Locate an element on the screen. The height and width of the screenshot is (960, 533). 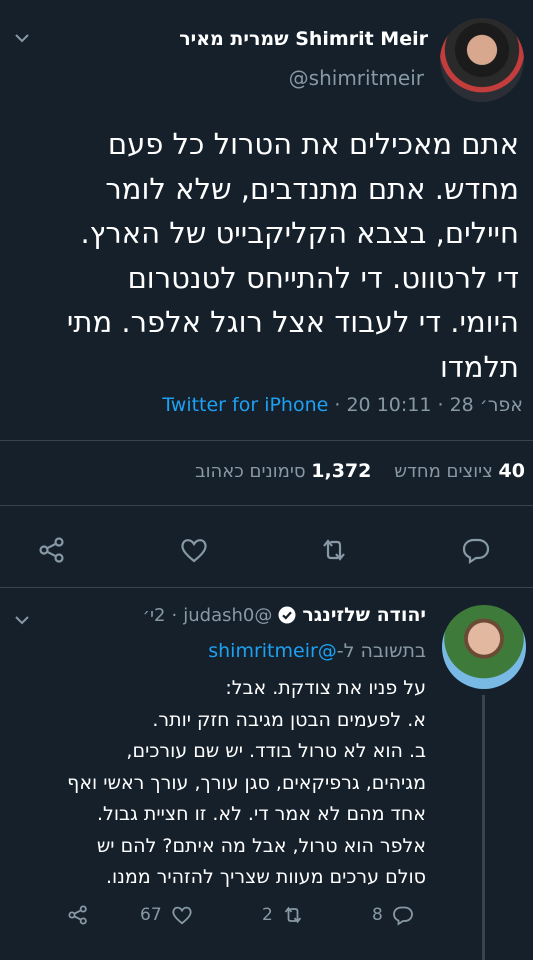
reply-text-line: סולם ערכים מעוות שצריך להזהיר ממנו. is located at coordinates (266, 877).